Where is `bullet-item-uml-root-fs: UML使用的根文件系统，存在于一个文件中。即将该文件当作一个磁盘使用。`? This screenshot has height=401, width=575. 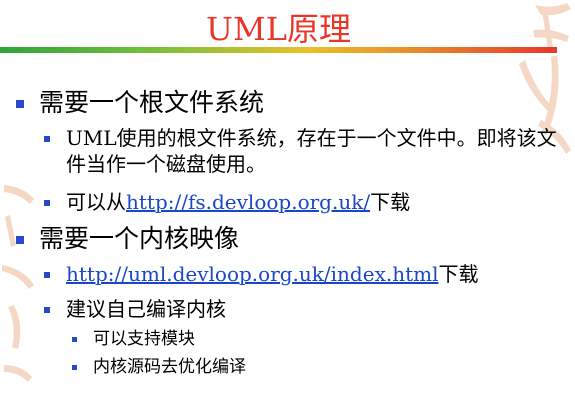 bullet-item-uml-root-fs: UML使用的根文件系统，存在于一个文件中。即将该文件当作一个磁盘使用。 is located at coordinates (304, 151).